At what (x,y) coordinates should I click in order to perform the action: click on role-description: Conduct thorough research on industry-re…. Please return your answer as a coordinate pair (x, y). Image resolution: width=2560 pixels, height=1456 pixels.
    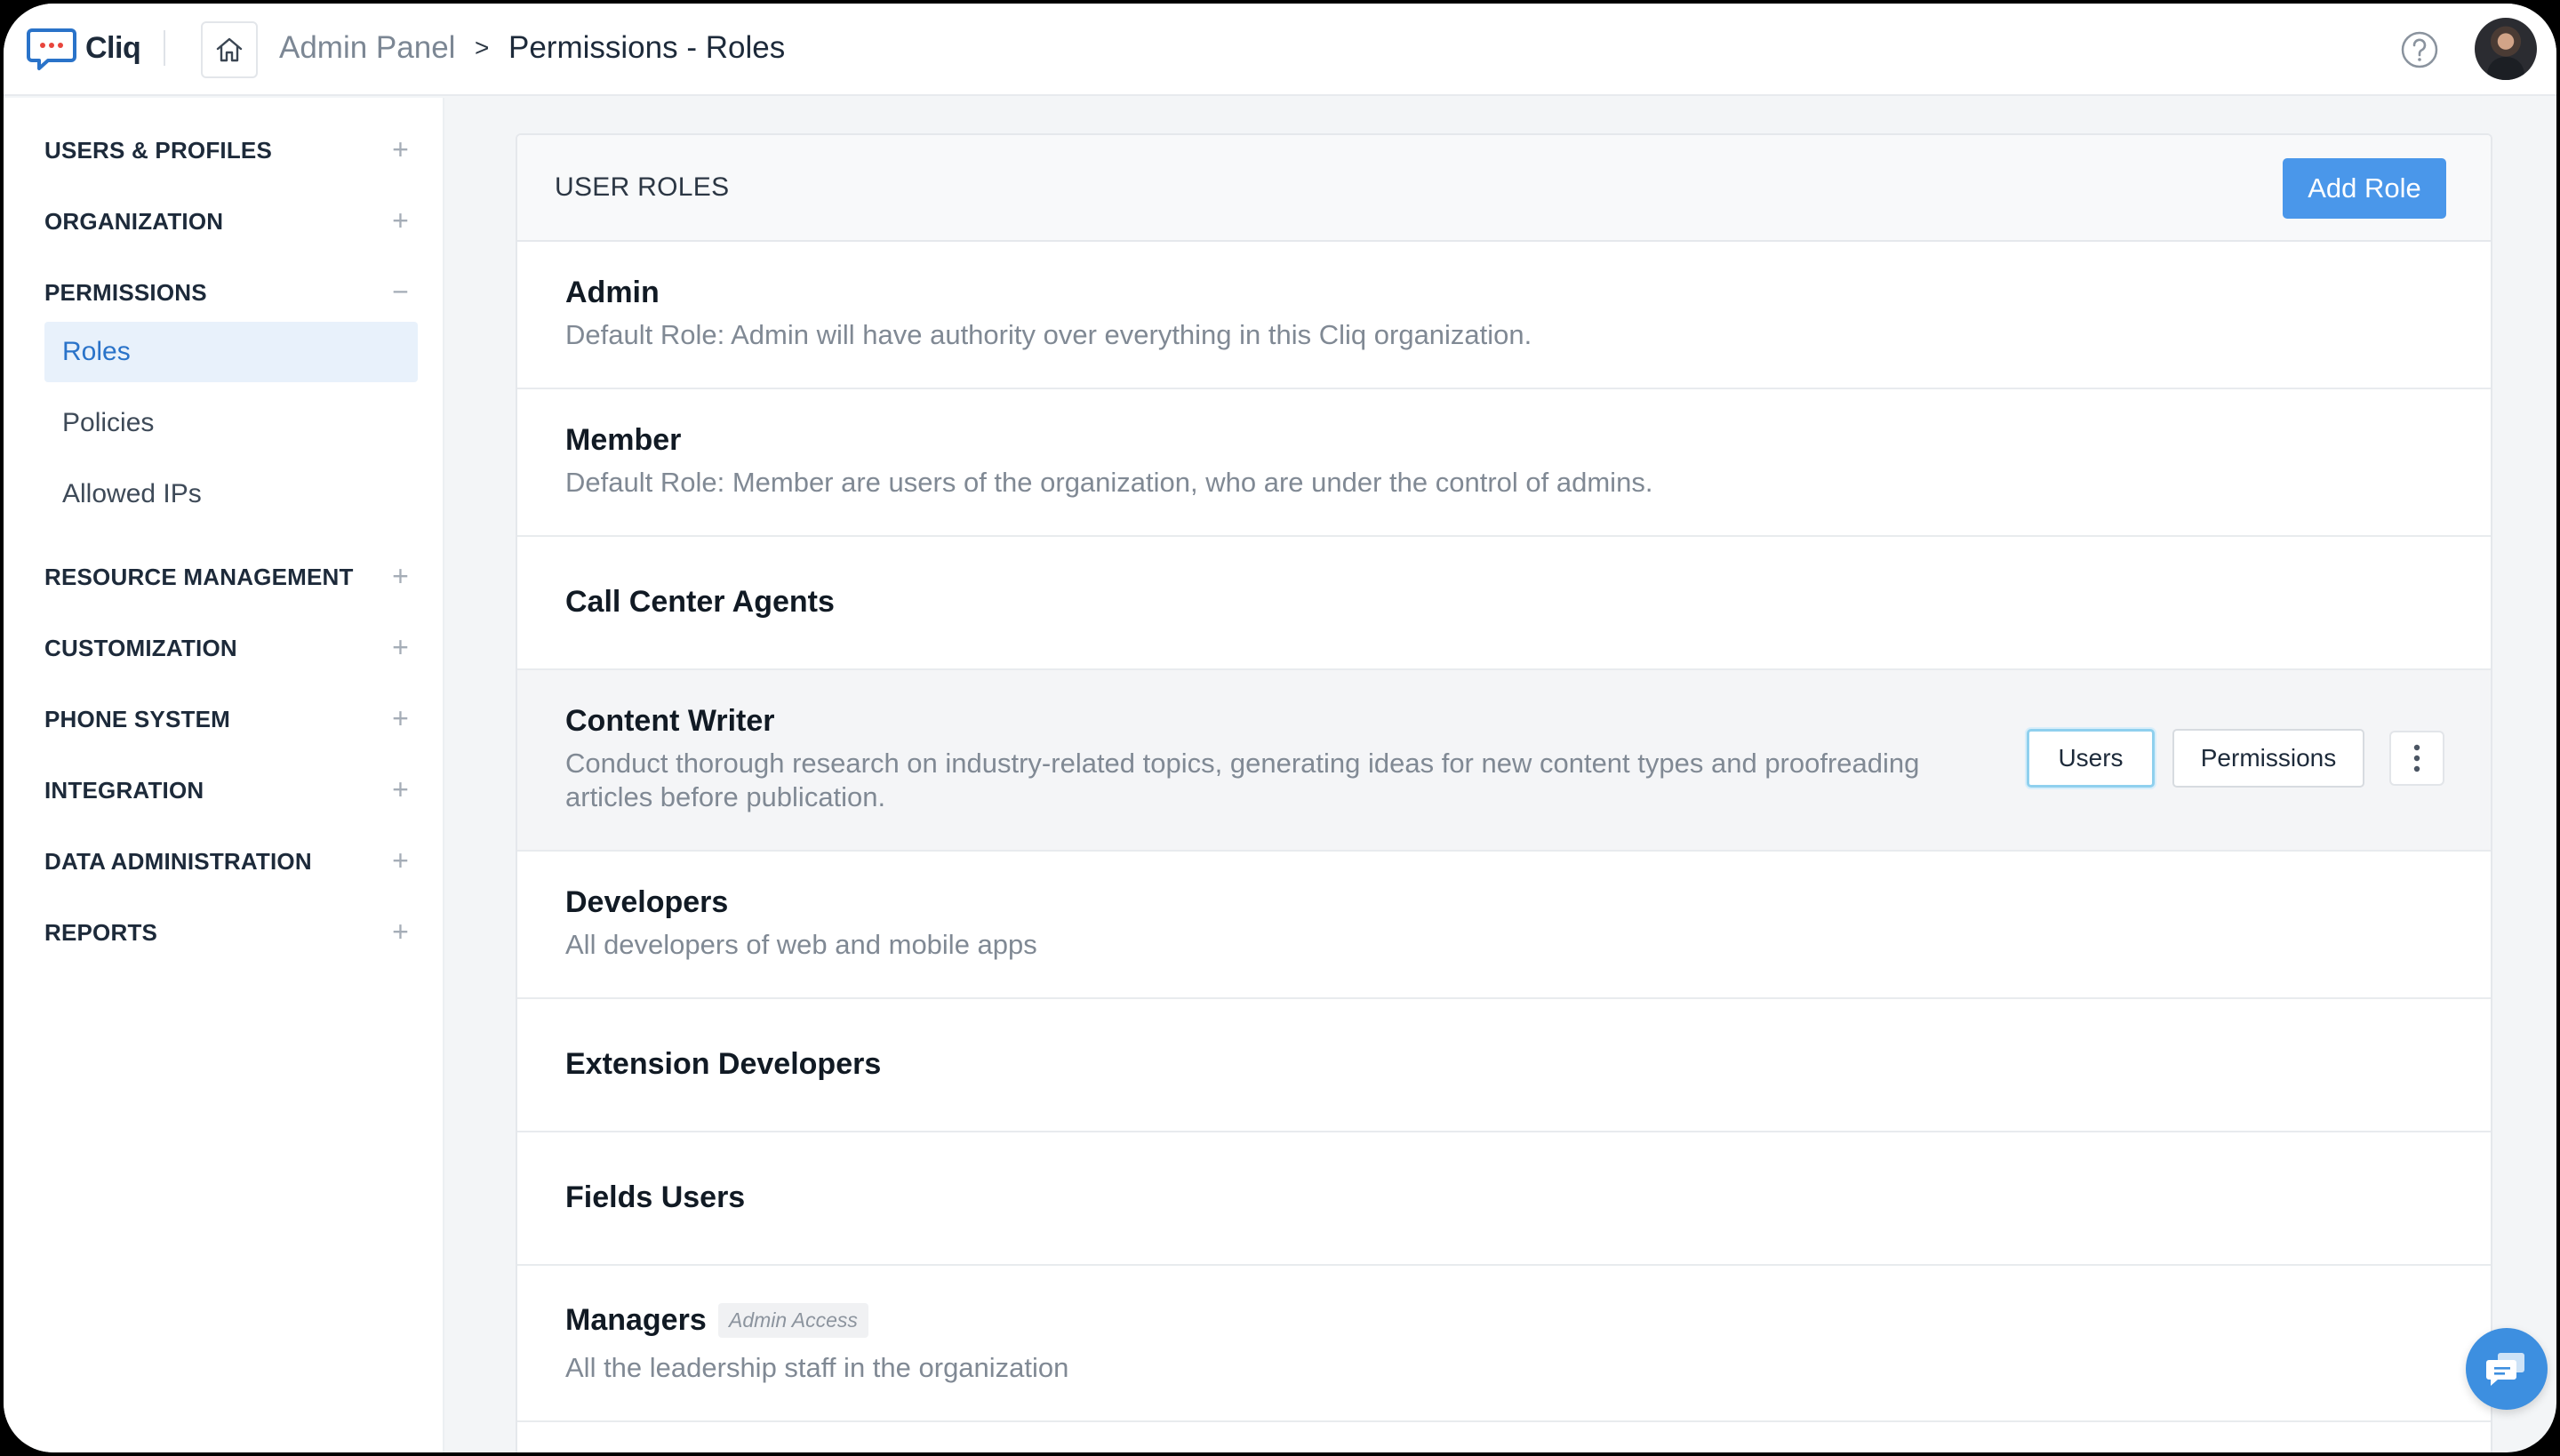
    Looking at the image, I should click on (1242, 780).